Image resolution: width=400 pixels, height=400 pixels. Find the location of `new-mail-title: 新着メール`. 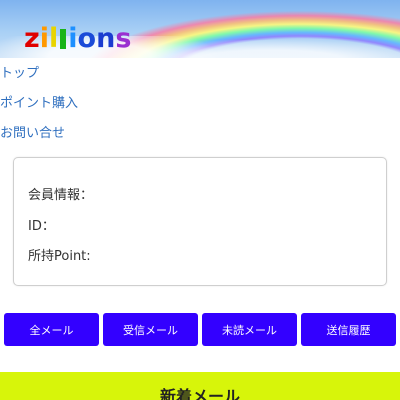

new-mail-title: 新着メール is located at coordinates (199, 393).